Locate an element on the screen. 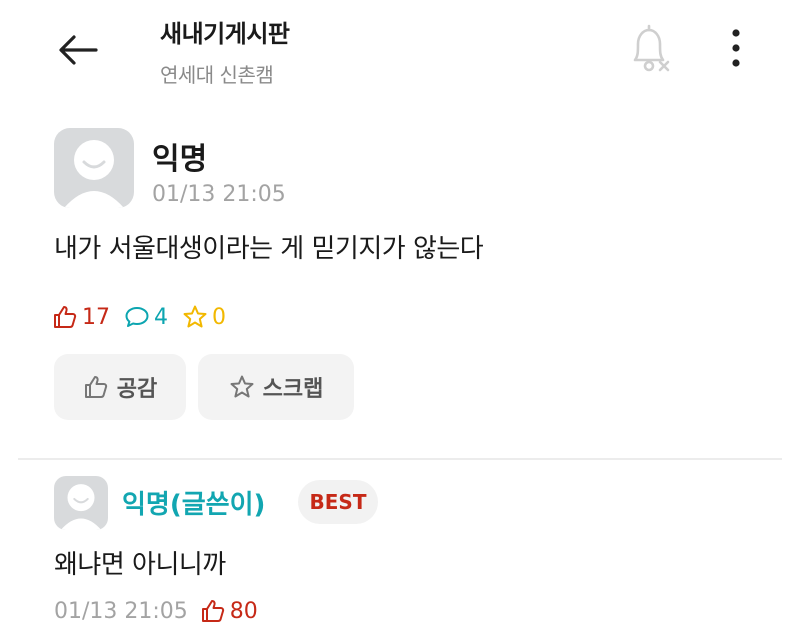 This screenshot has width=800, height=641. comment-author-name: 익명(글쓴이) is located at coordinates (194, 505).